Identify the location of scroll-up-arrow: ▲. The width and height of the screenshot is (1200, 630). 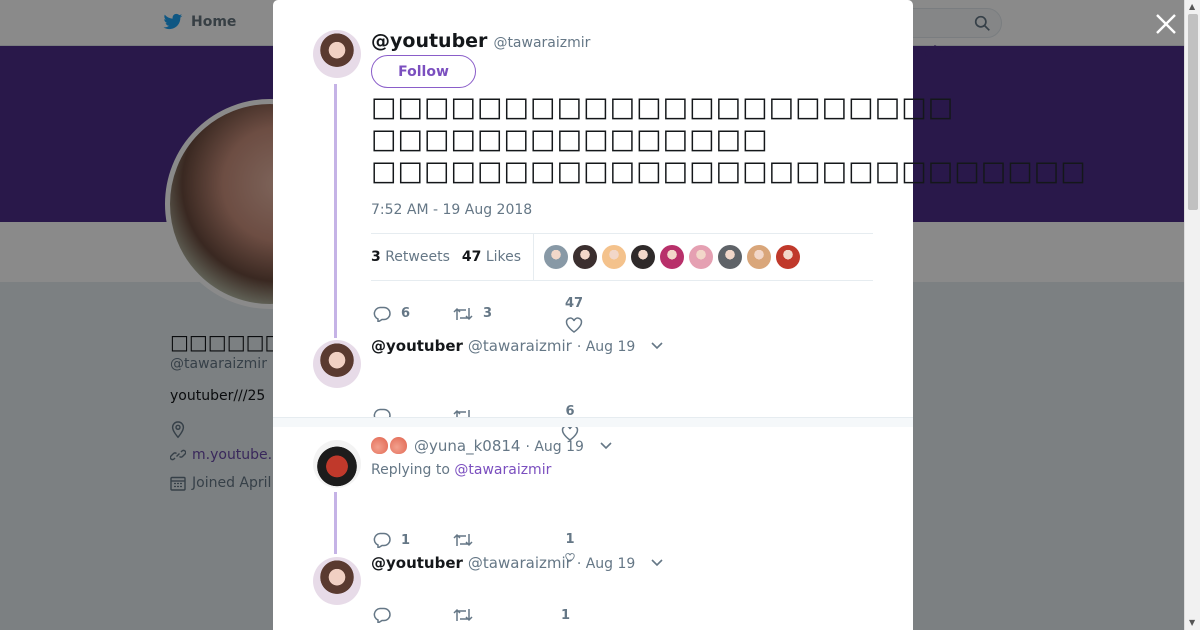
(1192, 6).